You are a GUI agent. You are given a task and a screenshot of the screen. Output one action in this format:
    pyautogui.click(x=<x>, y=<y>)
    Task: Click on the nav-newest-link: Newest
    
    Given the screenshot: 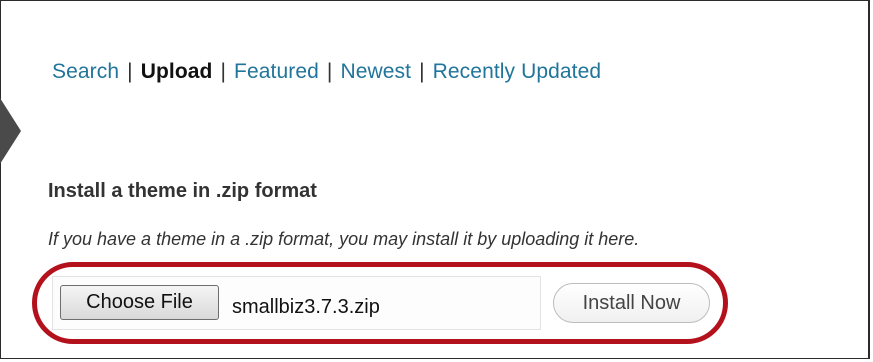 What is the action you would take?
    pyautogui.click(x=375, y=71)
    